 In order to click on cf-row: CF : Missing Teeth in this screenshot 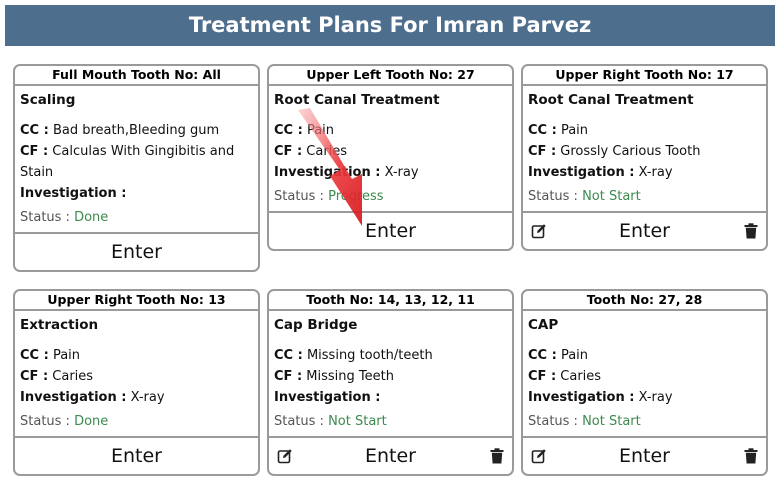, I will do `click(390, 376)`.